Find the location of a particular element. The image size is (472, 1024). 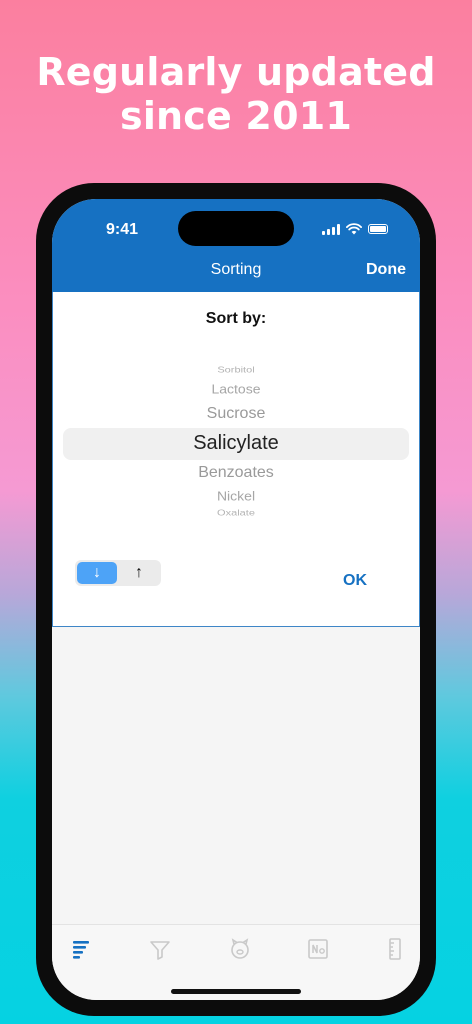

tab-elements is located at coordinates (318, 949).